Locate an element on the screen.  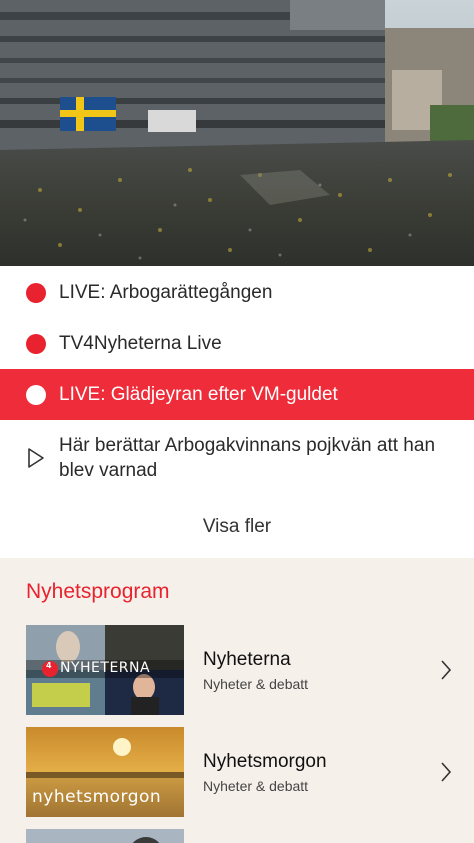
program-thumbnail is located at coordinates (105, 836).